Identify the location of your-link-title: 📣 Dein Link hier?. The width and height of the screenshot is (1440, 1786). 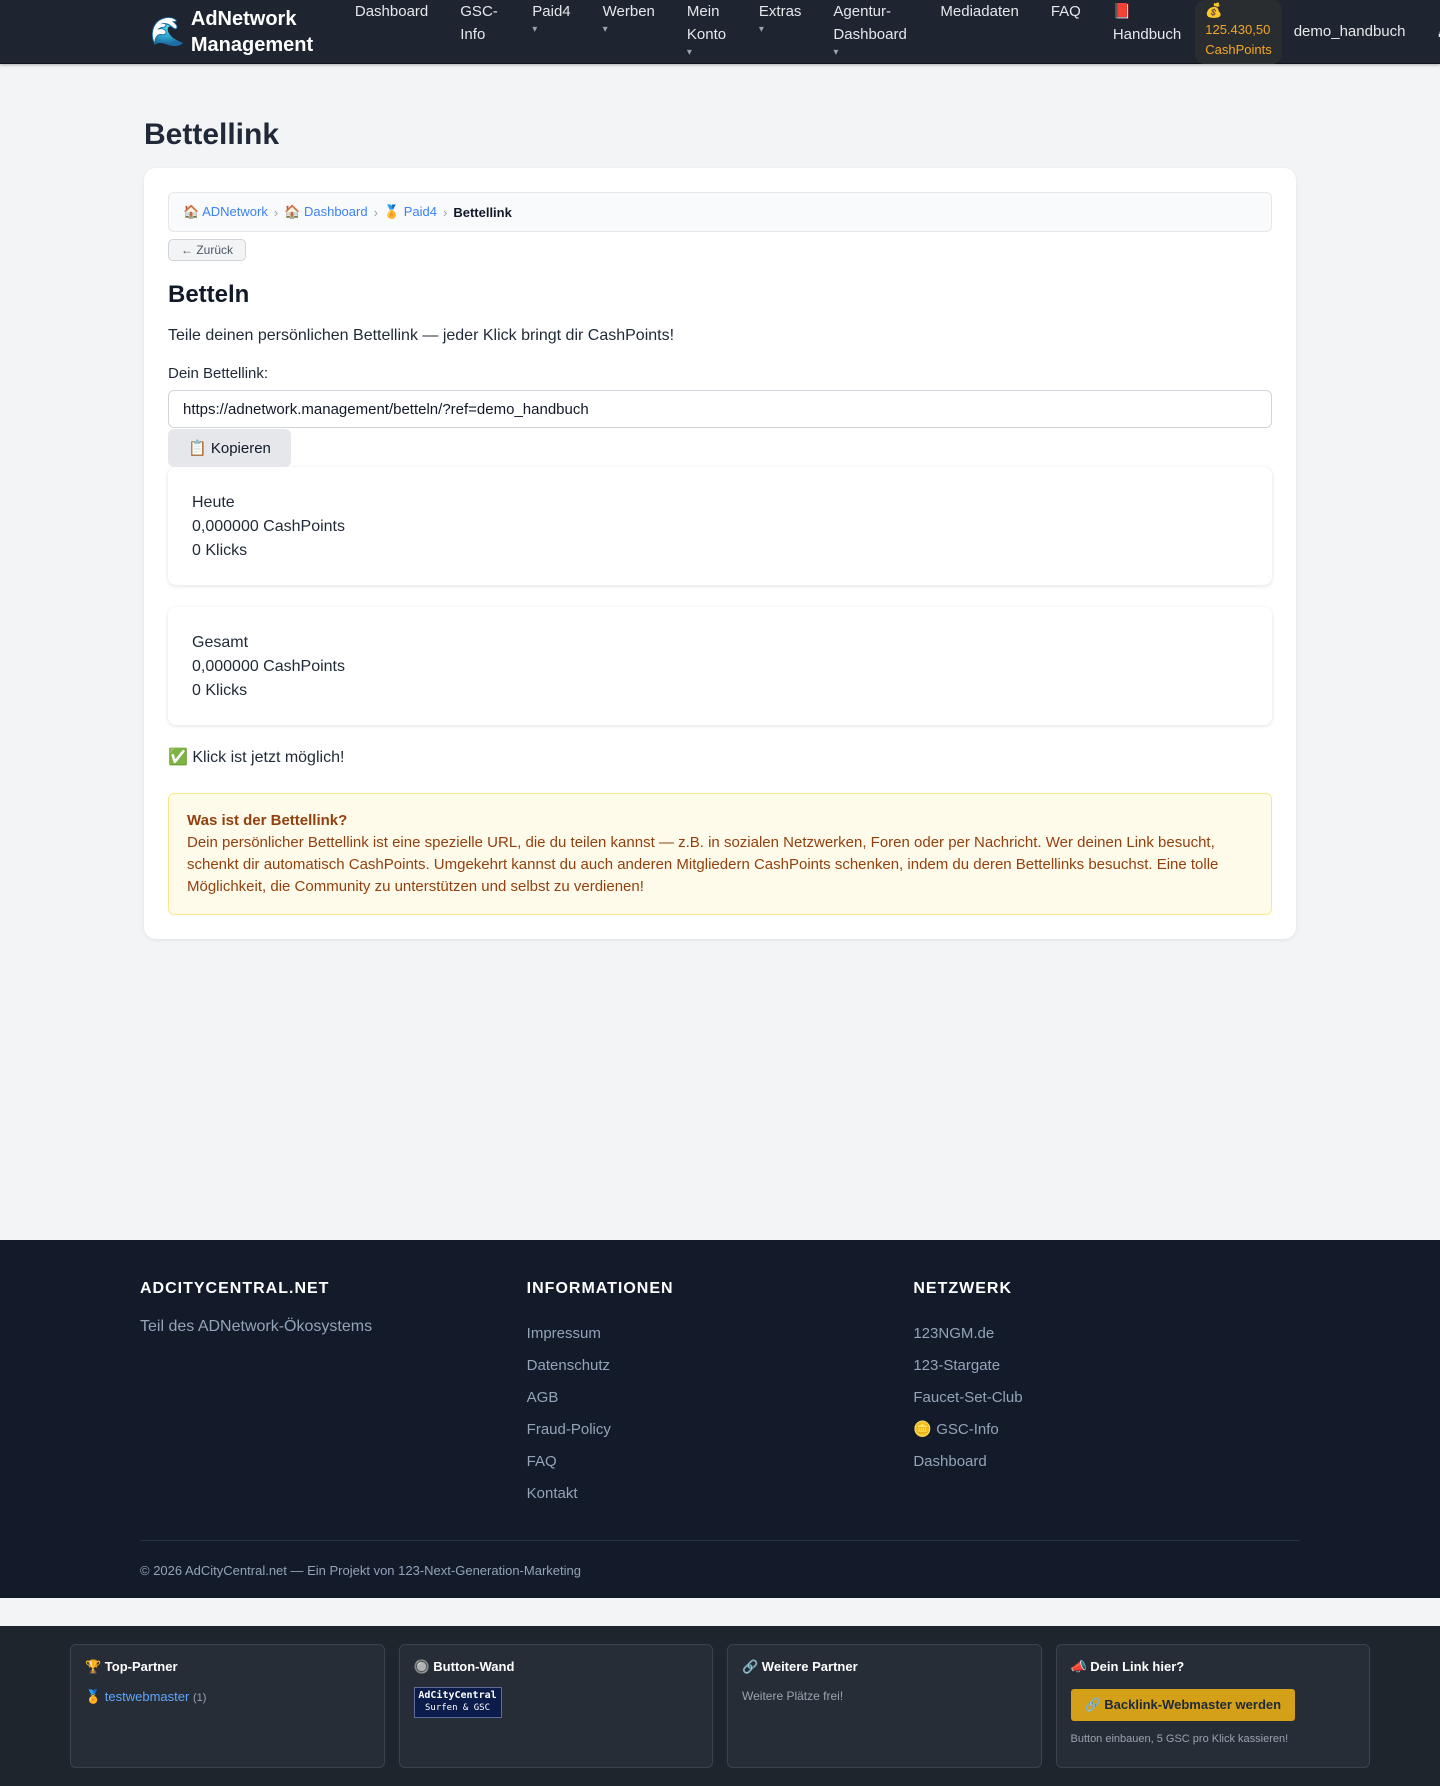
(1127, 1666).